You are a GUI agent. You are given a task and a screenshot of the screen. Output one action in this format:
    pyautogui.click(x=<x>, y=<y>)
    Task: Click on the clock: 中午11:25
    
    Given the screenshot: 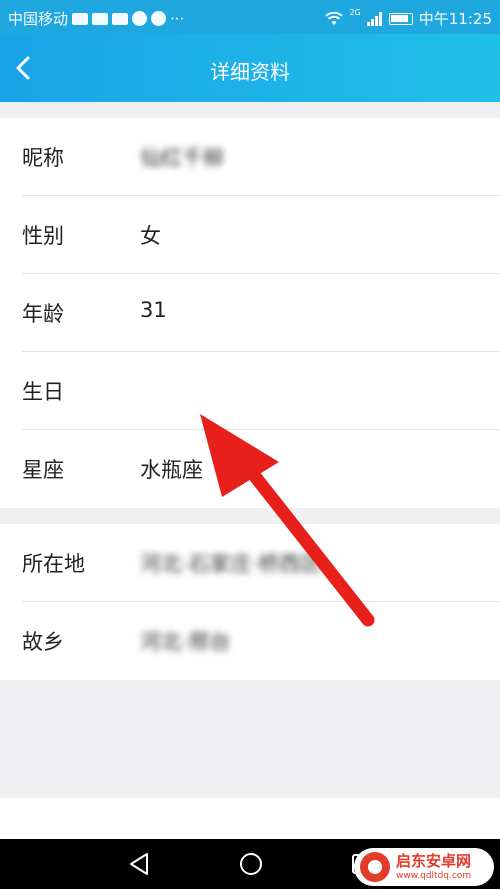 What is the action you would take?
    pyautogui.click(x=455, y=19)
    